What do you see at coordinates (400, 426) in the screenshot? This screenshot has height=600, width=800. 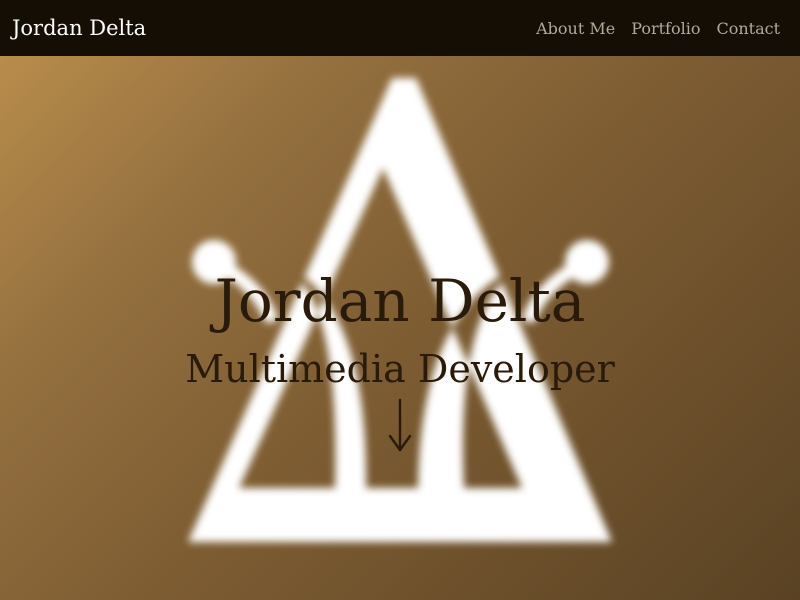 I see `arrow-down-icon` at bounding box center [400, 426].